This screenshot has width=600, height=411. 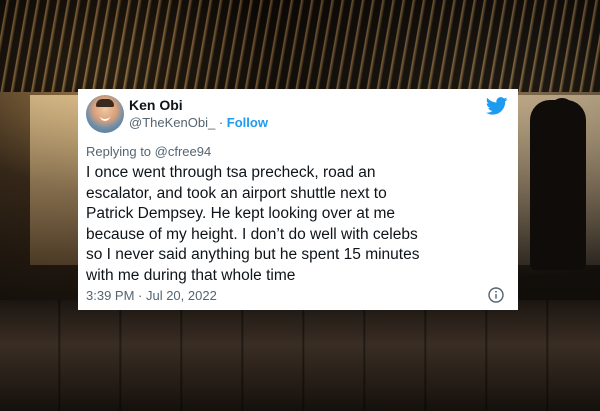 What do you see at coordinates (105, 103) in the screenshot?
I see `avatar-hair` at bounding box center [105, 103].